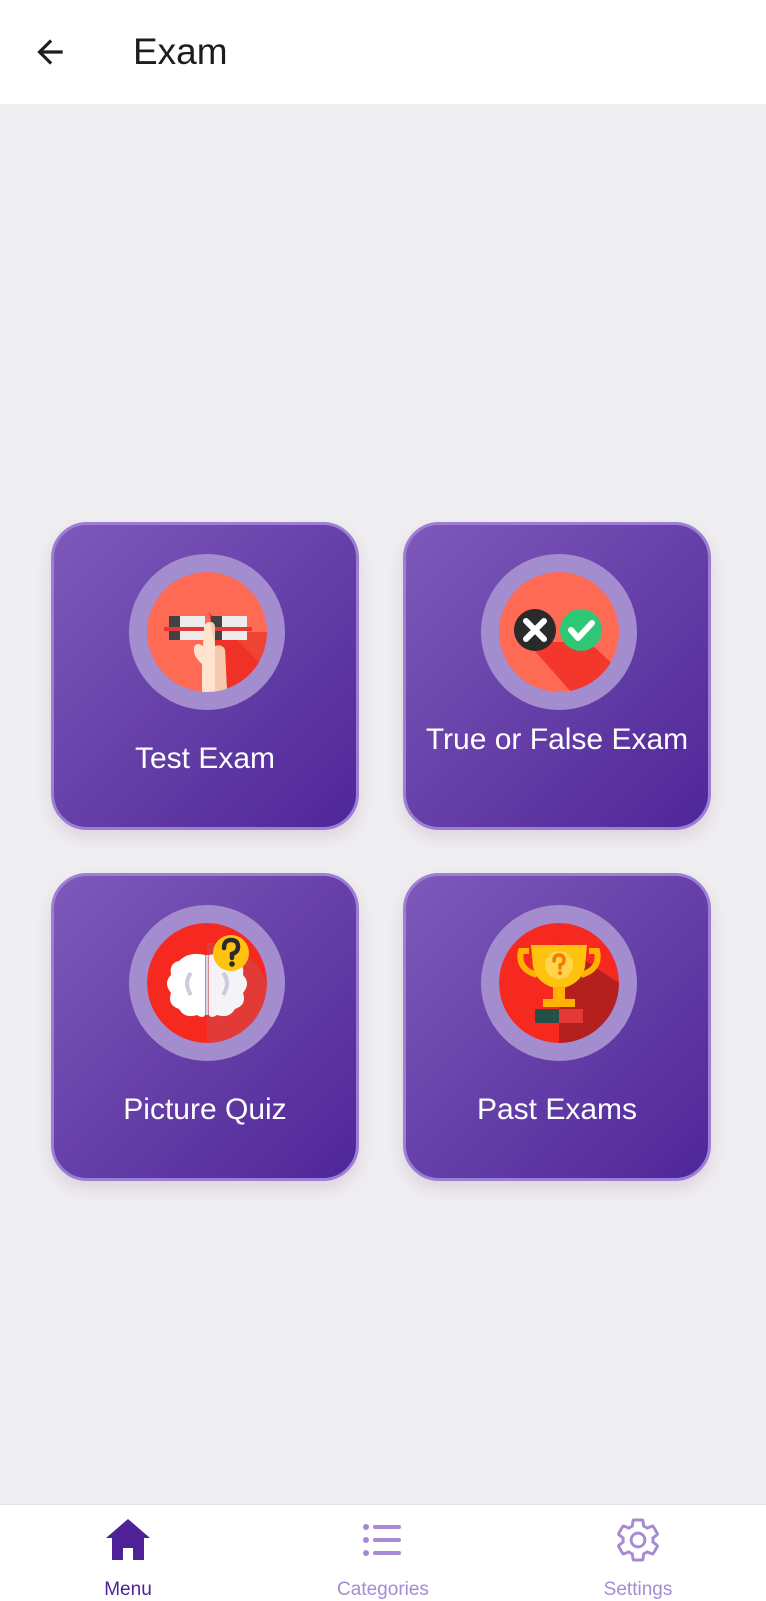  I want to click on true-or-false-exam-label: True or False Exam, so click(557, 739).